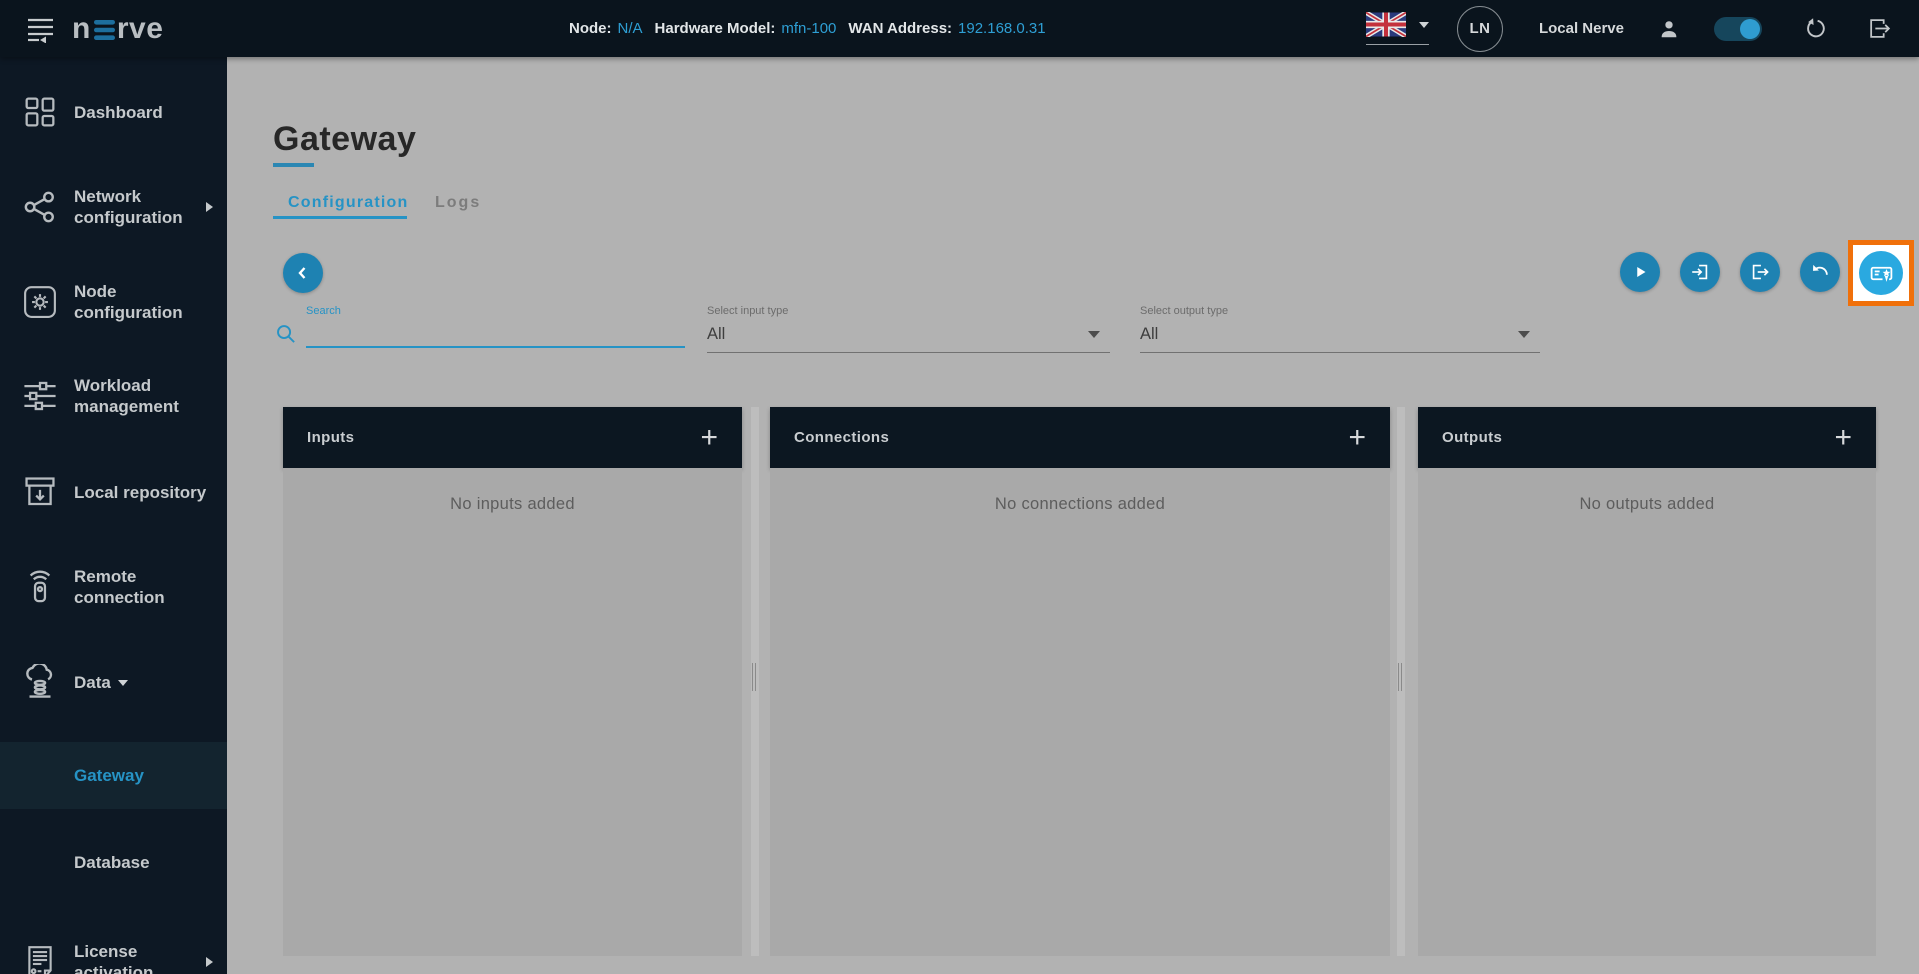 This screenshot has width=1919, height=974. I want to click on empty-state-text: No connections added, so click(1080, 504).